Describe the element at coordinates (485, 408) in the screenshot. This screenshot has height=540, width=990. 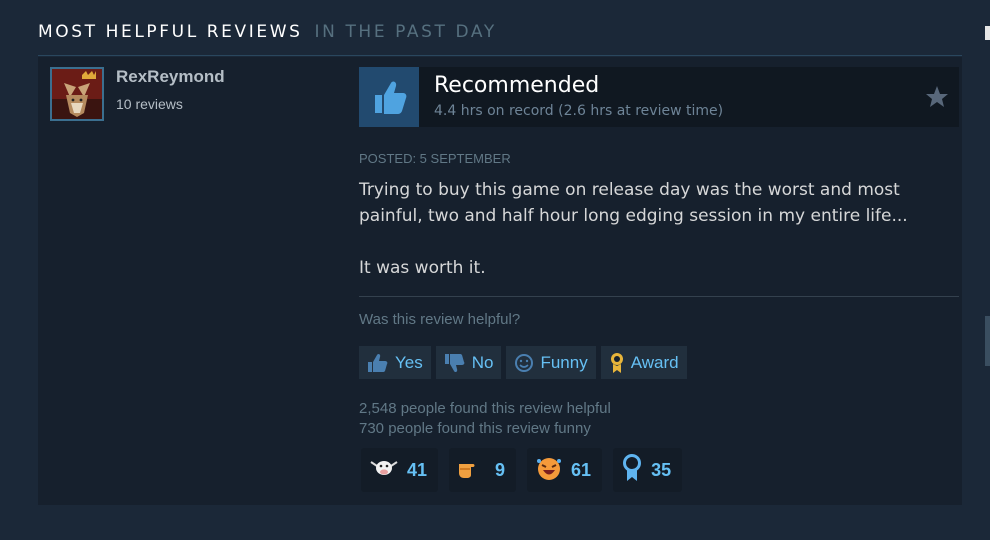
I see `helpful-count: 2,548 people found this review helpful` at that location.